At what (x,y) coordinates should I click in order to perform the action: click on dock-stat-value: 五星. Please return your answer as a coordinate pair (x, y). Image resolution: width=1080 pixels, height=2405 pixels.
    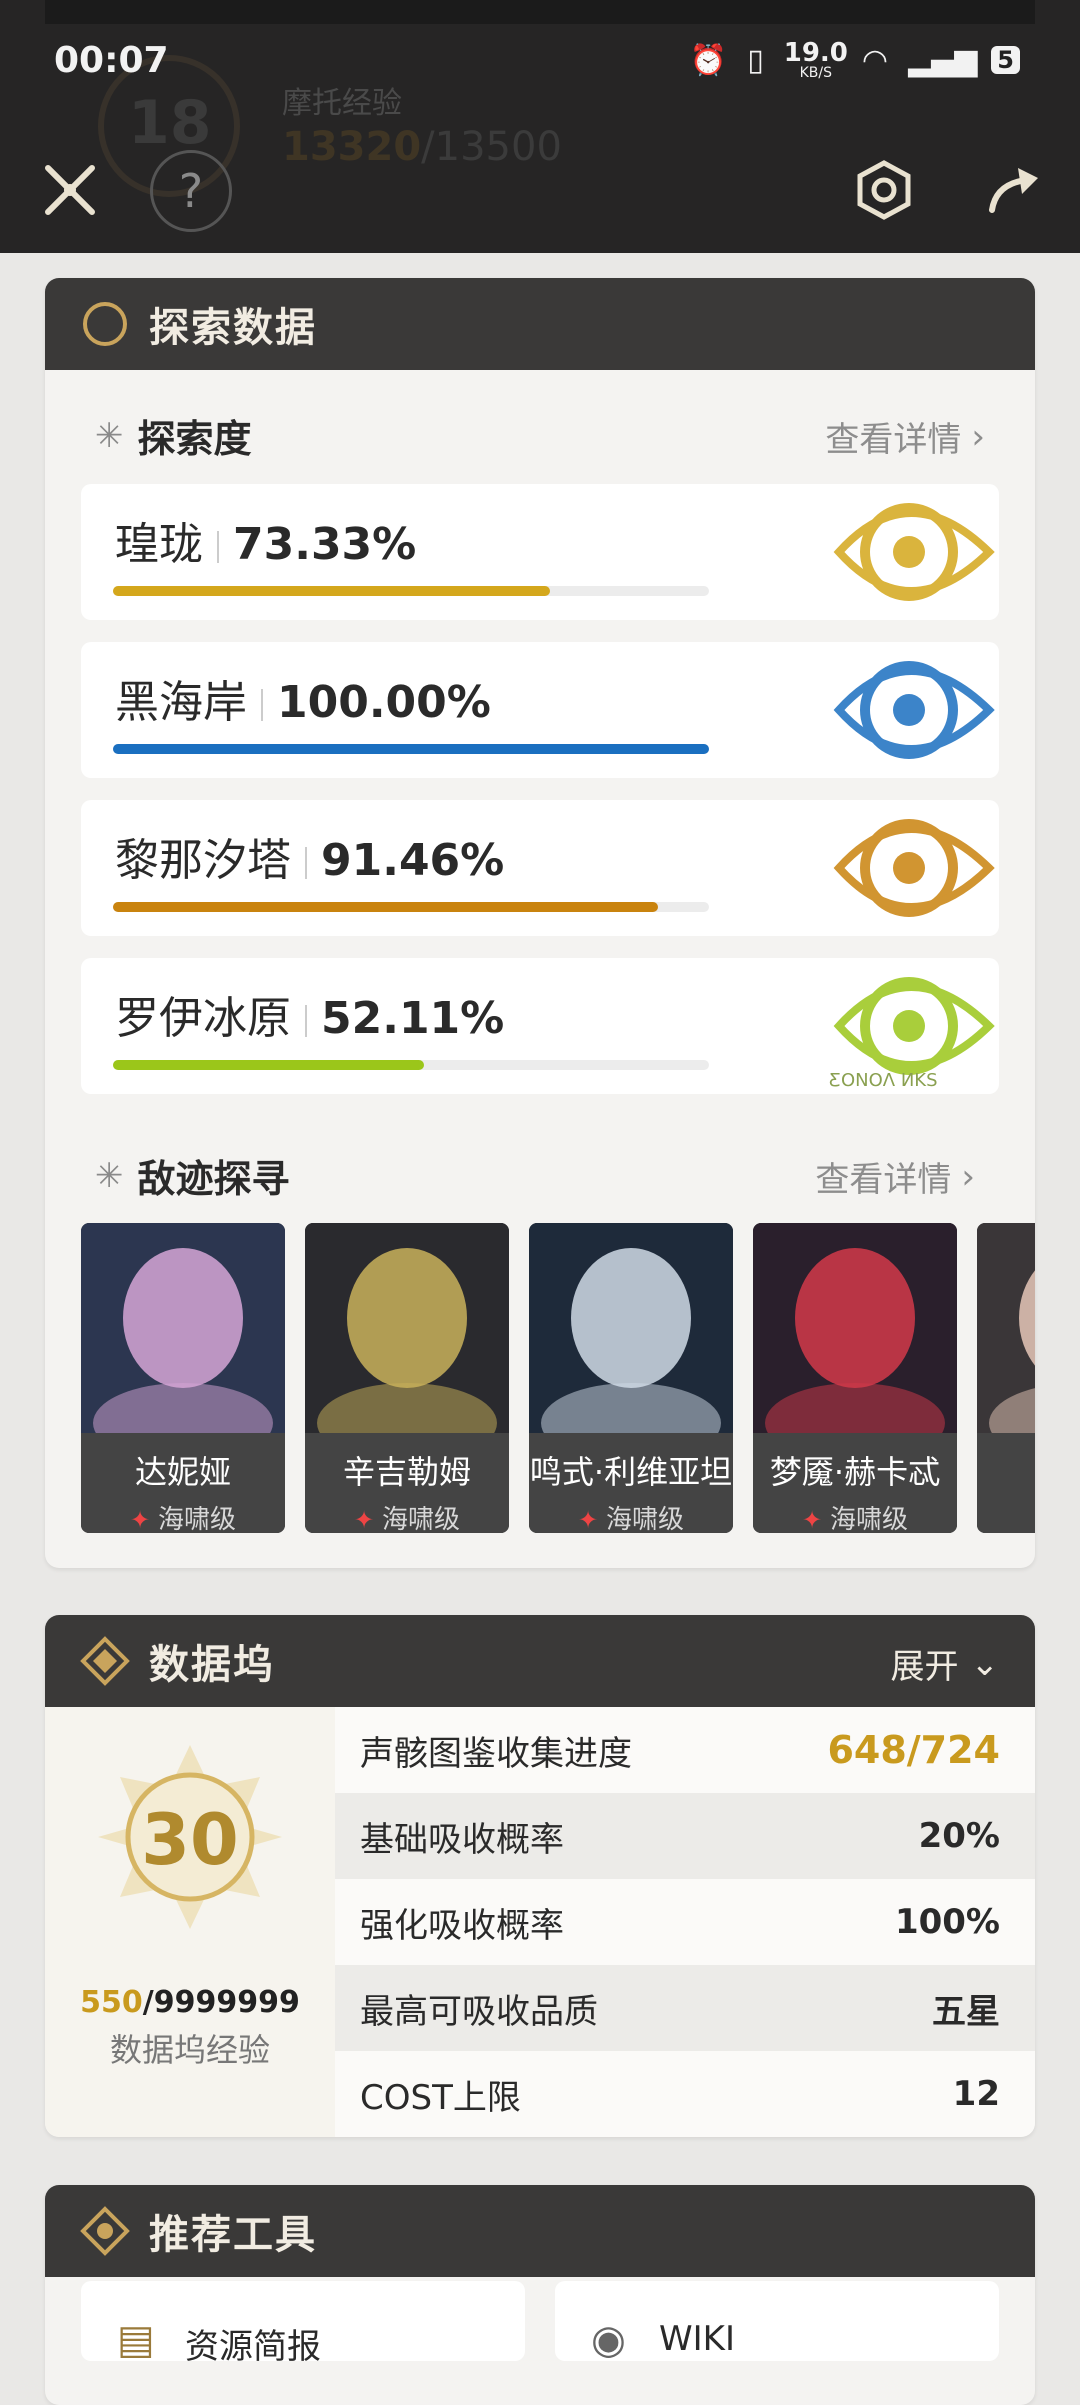
    Looking at the image, I should click on (966, 2011).